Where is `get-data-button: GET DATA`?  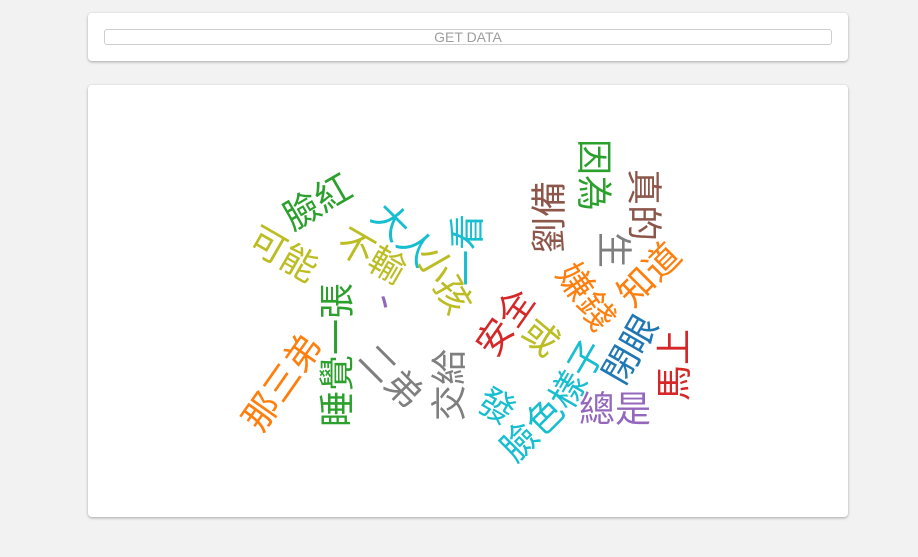
get-data-button: GET DATA is located at coordinates (468, 37).